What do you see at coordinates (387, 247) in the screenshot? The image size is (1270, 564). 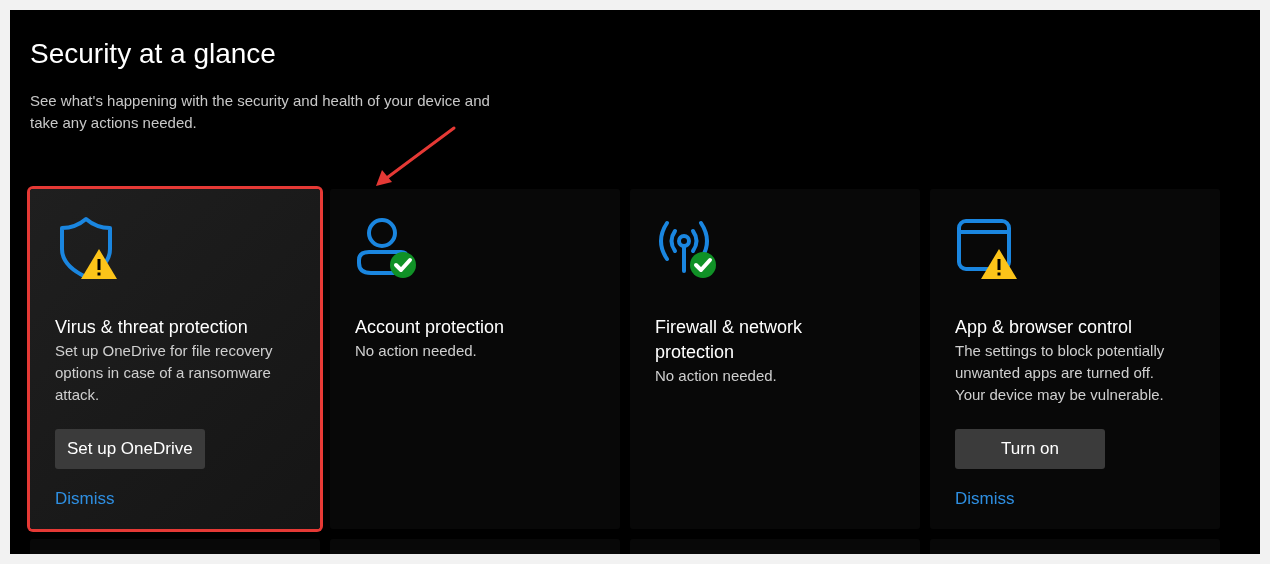 I see `person-check-icon` at bounding box center [387, 247].